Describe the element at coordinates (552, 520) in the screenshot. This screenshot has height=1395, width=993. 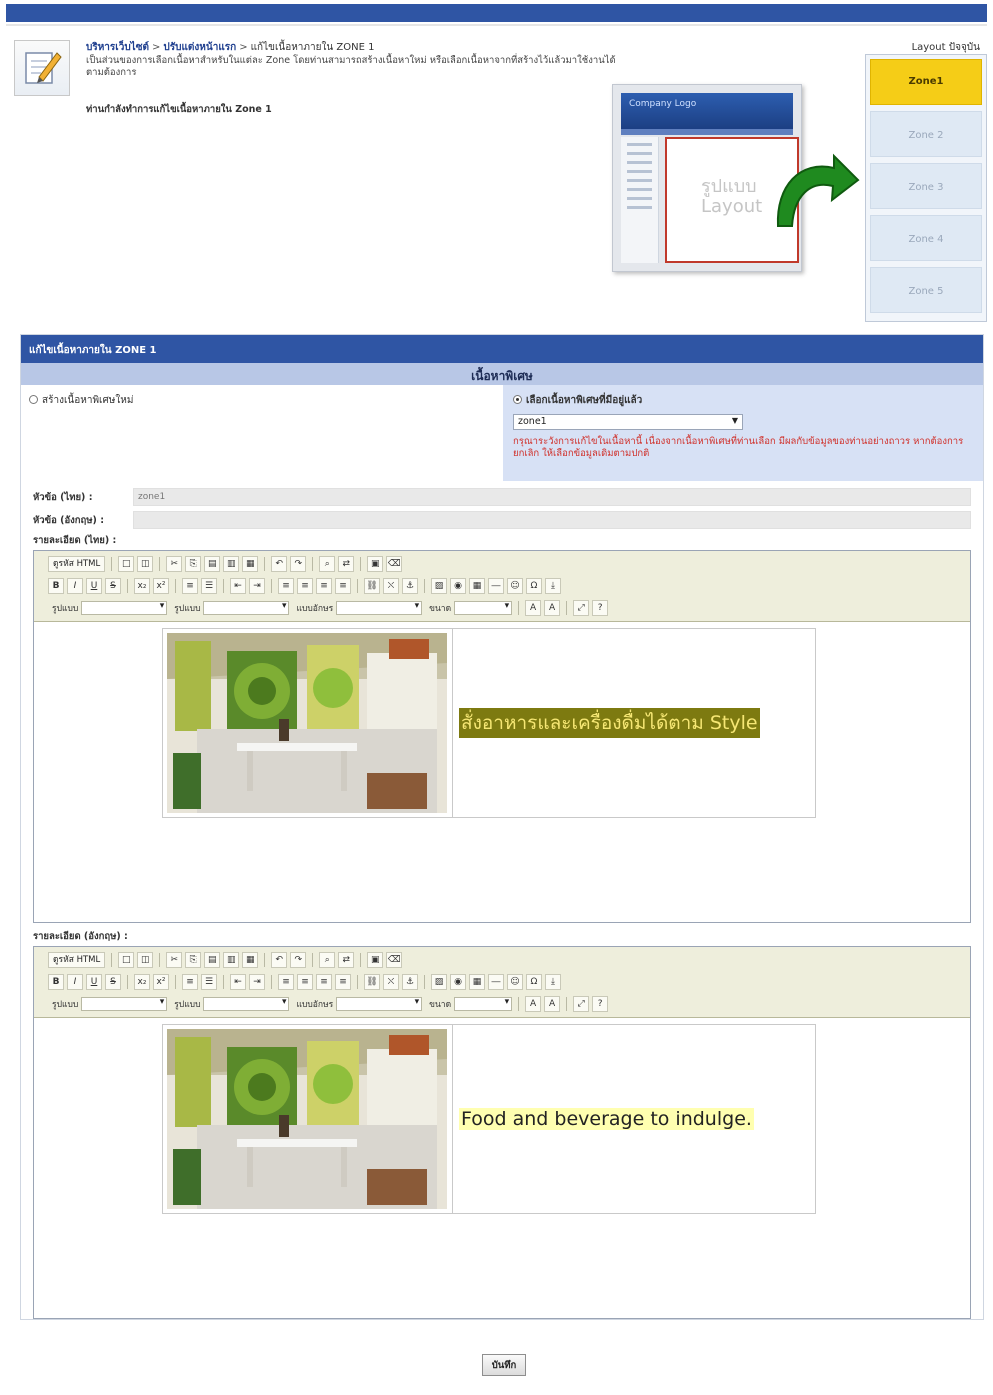
I see `title-en-input` at that location.